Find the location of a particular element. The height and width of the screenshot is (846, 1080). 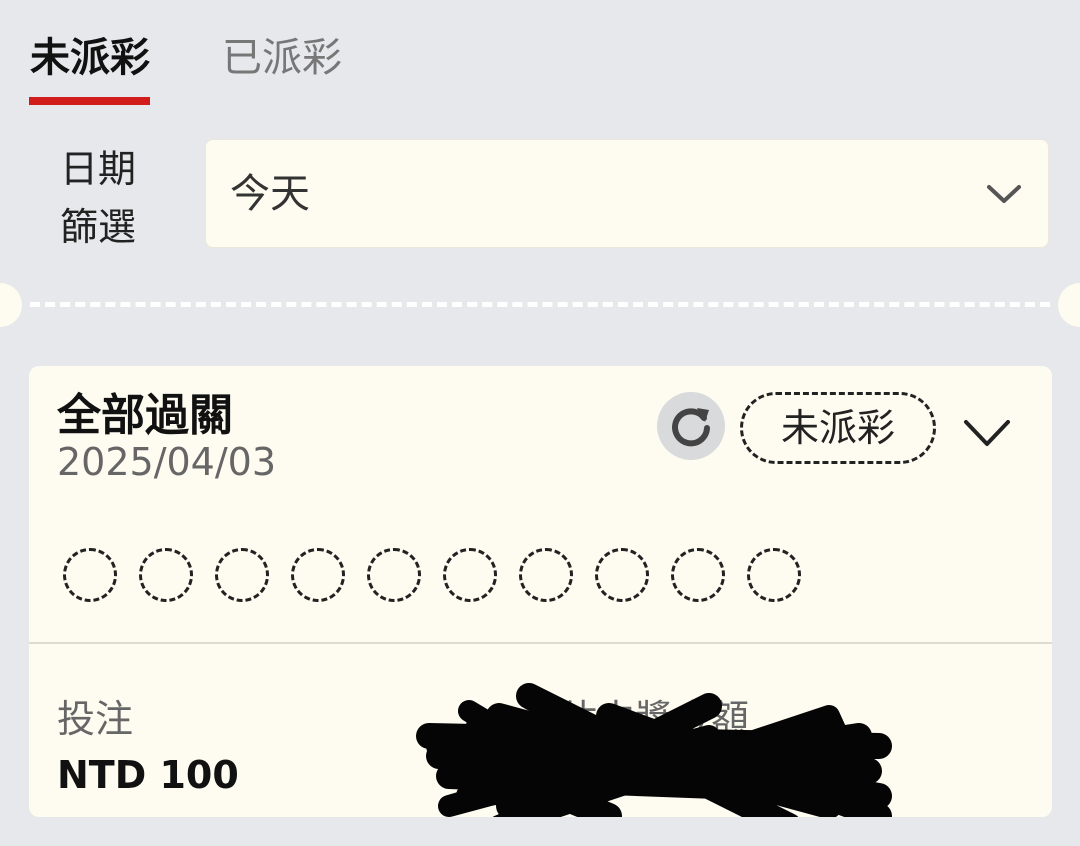

status-badge: 未派彩 is located at coordinates (838, 428).